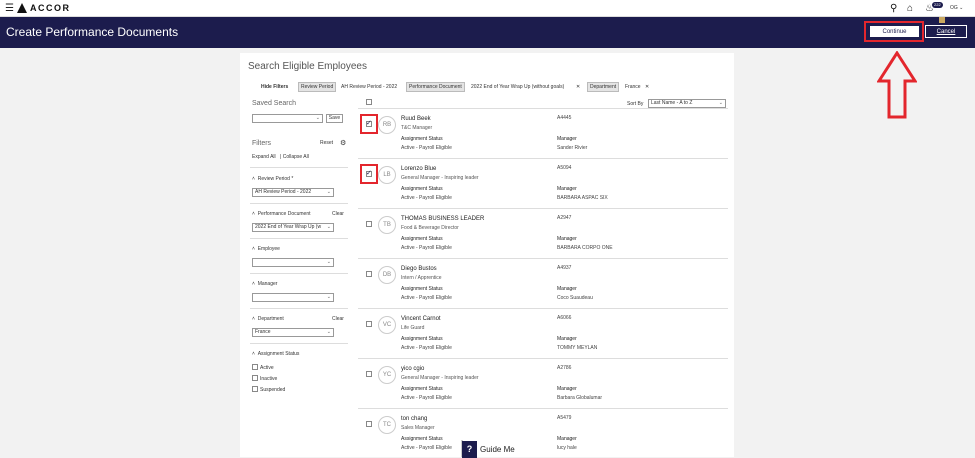 Image resolution: width=975 pixels, height=458 pixels. Describe the element at coordinates (293, 297) in the screenshot. I see `manager-select: ⌄` at that location.